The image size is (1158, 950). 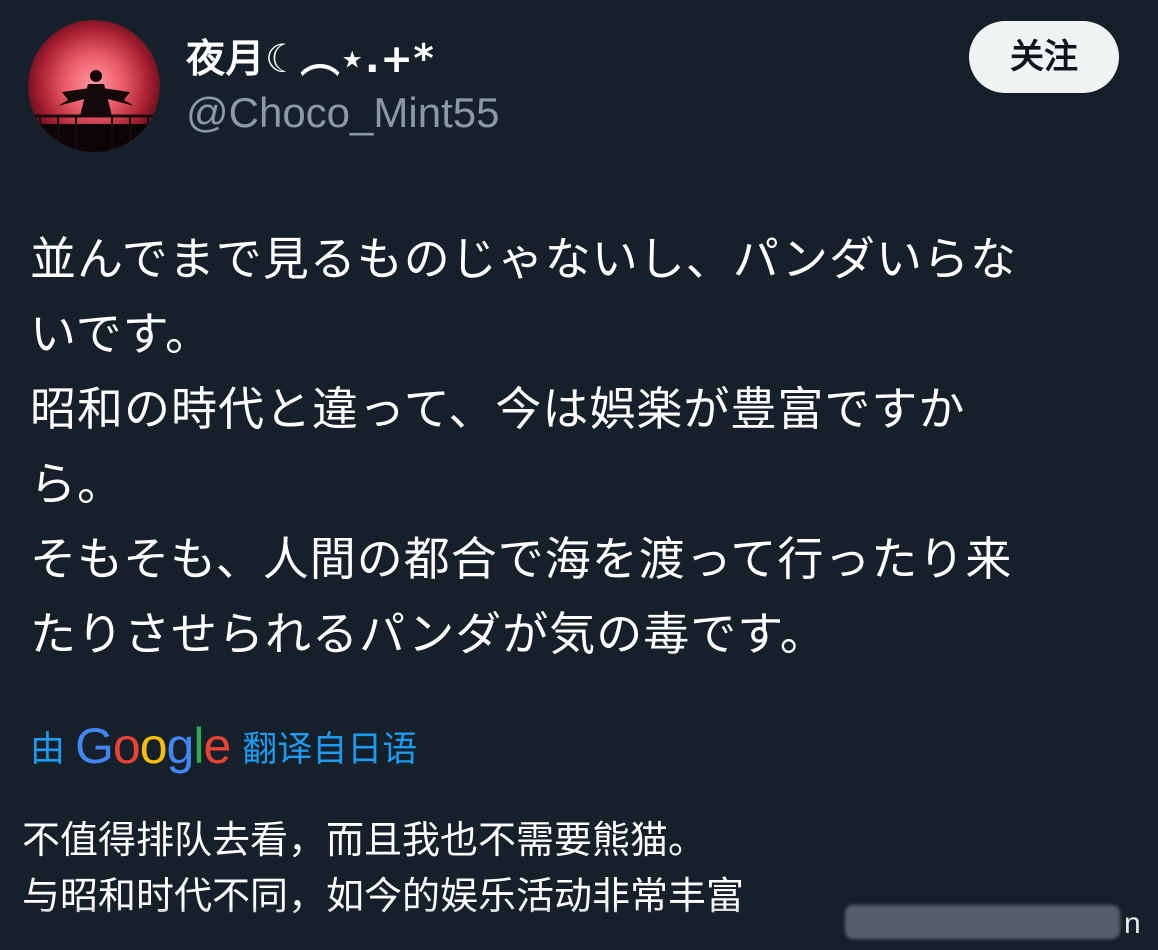 I want to click on translation-attribution-link: 由 Google 翻译自日语, so click(x=223, y=746).